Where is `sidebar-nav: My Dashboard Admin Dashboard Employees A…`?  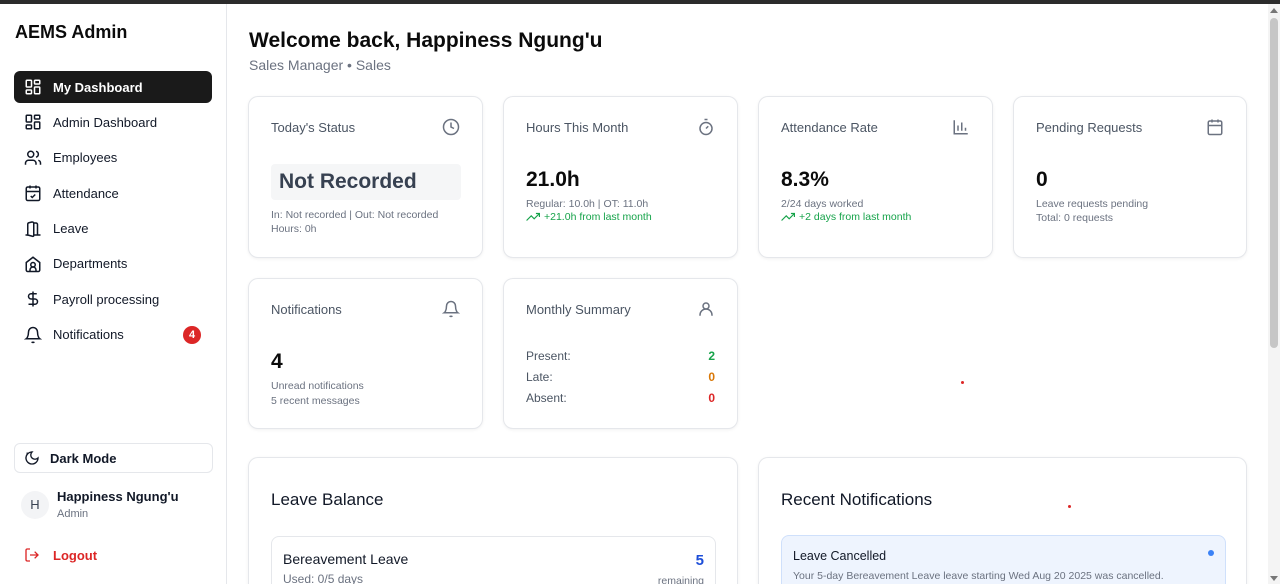 sidebar-nav: My Dashboard Admin Dashboard Employees A… is located at coordinates (113, 212).